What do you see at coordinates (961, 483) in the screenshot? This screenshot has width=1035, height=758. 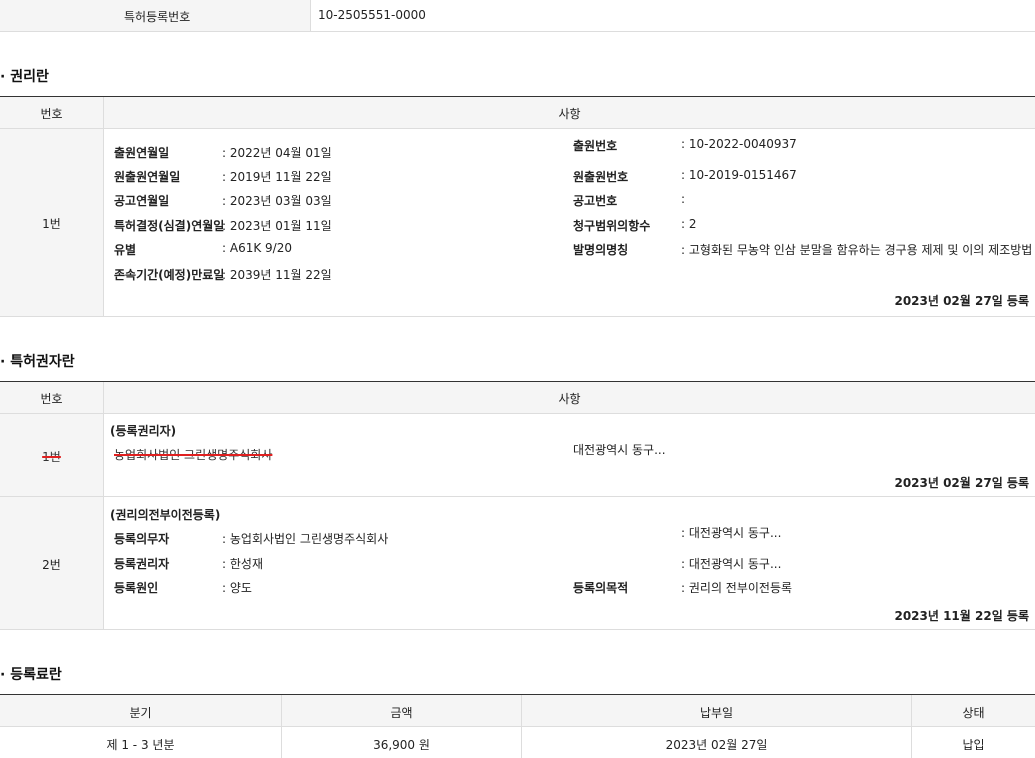 I see `patentee-row1-date: 2023년 02월 27일 등록` at bounding box center [961, 483].